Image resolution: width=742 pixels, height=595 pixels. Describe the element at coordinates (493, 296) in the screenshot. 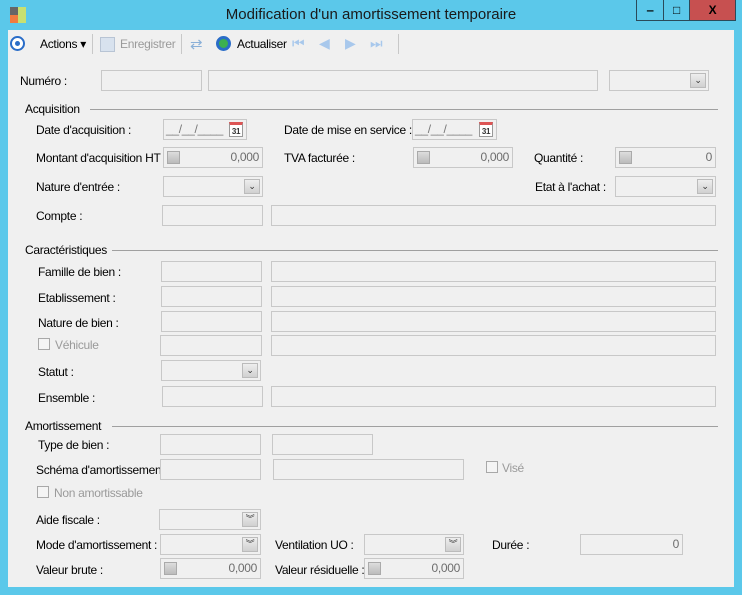

I see `etablissement-label-field` at that location.